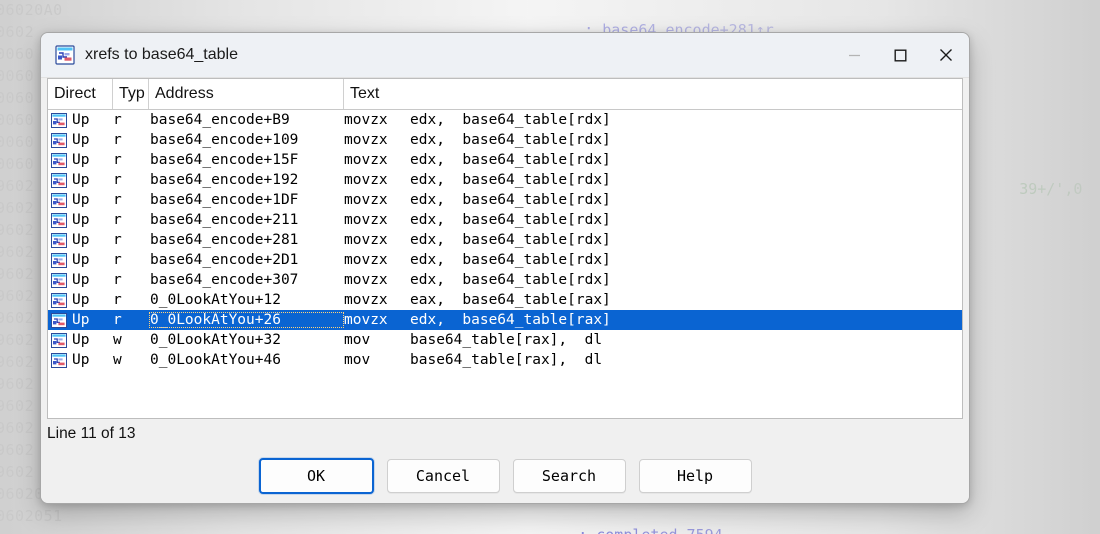 Image resolution: width=1100 pixels, height=534 pixels. Describe the element at coordinates (443, 476) in the screenshot. I see `cancel-button: Cancel` at that location.